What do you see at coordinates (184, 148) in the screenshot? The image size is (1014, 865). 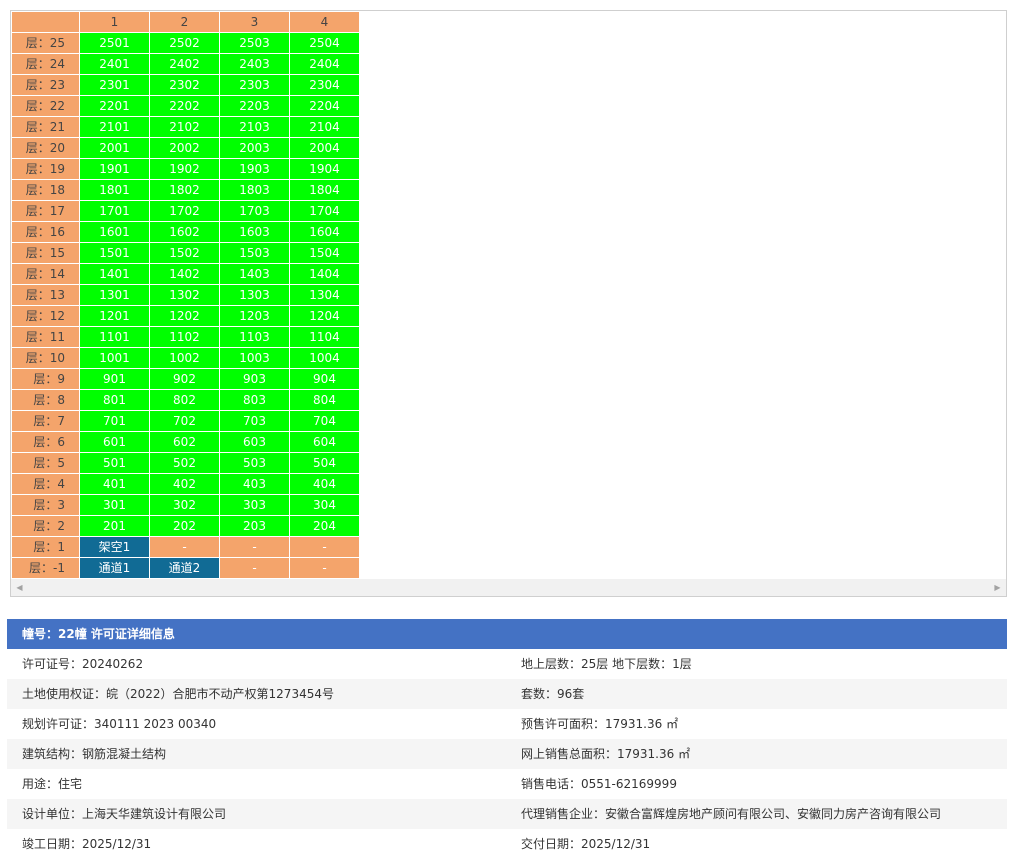 I see `unit-cell: 2002` at bounding box center [184, 148].